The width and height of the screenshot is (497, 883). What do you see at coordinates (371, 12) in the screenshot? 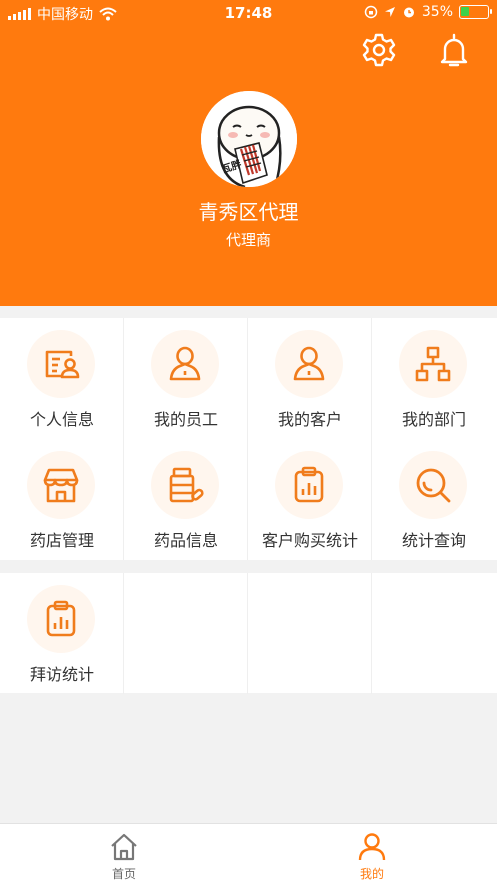
I see `rotation-lock-icon` at bounding box center [371, 12].